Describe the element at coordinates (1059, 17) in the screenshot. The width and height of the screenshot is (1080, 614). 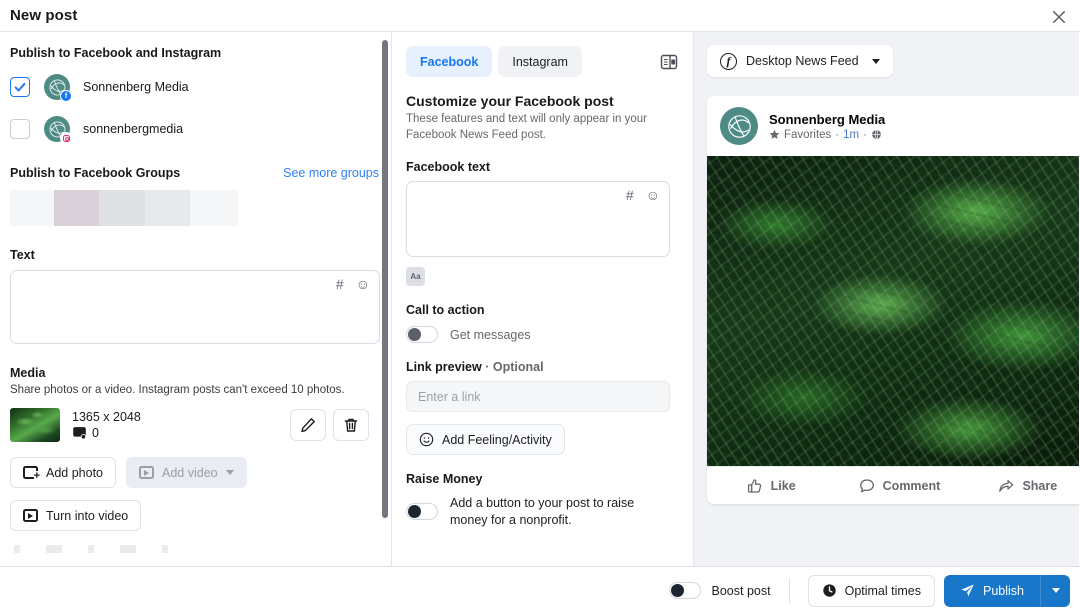
I see `close-icon` at that location.